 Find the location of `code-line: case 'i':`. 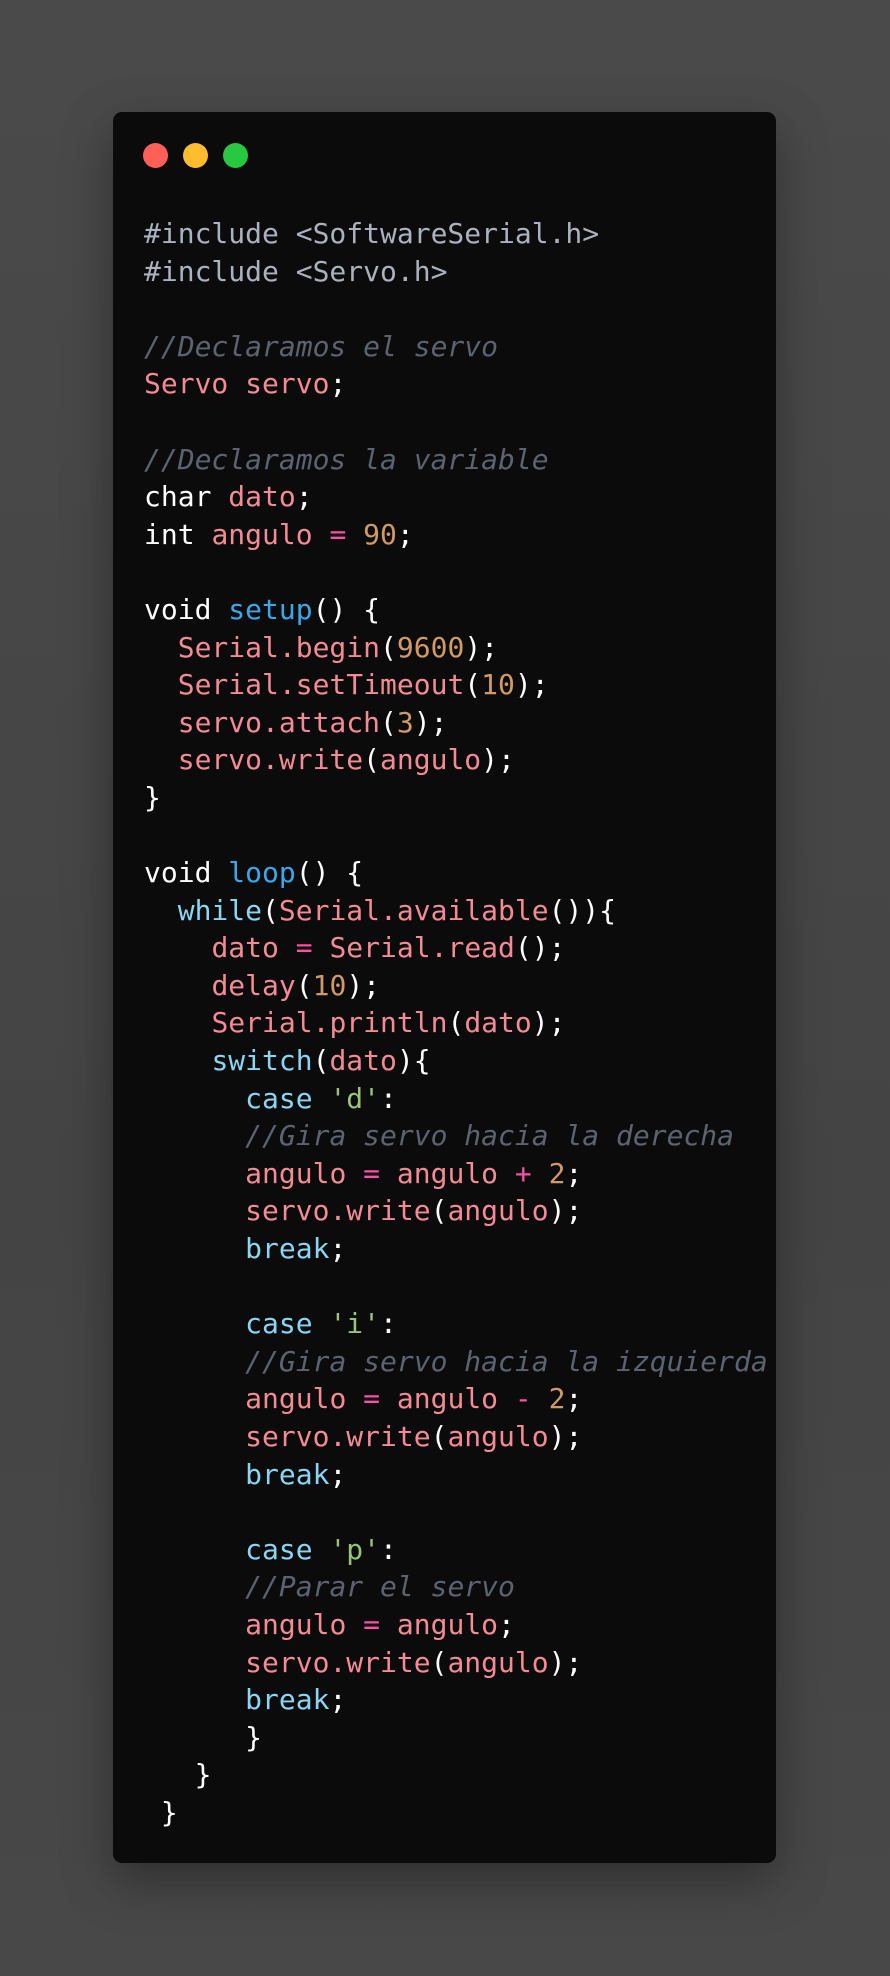

code-line: case 'i': is located at coordinates (456, 1324).